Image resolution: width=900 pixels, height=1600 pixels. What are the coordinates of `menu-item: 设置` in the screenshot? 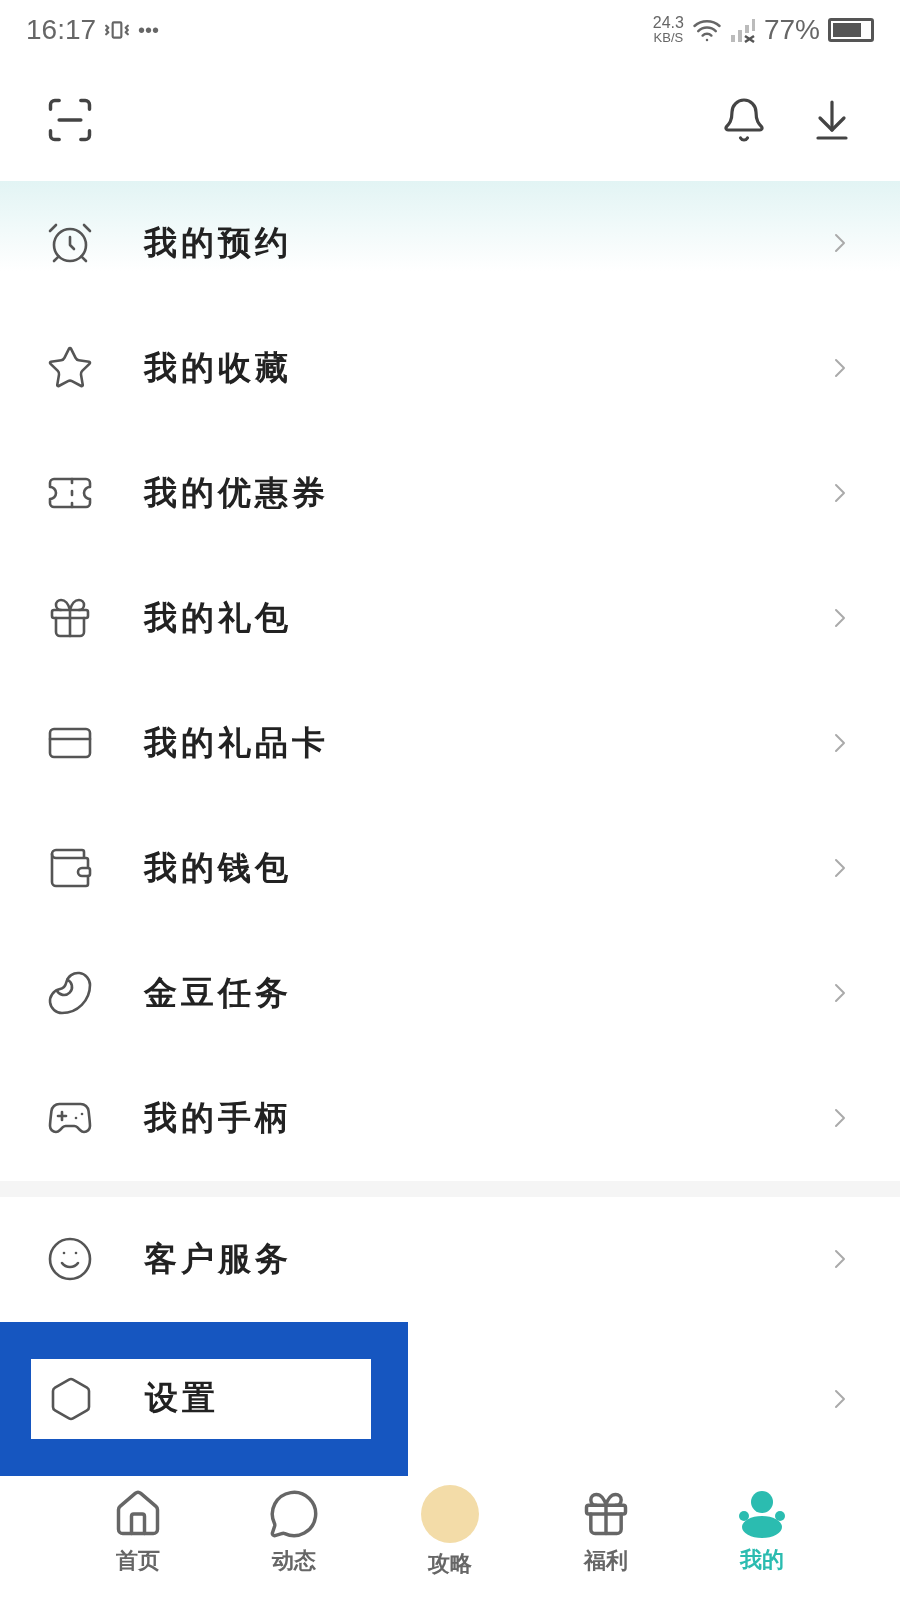 It's located at (450, 1398).